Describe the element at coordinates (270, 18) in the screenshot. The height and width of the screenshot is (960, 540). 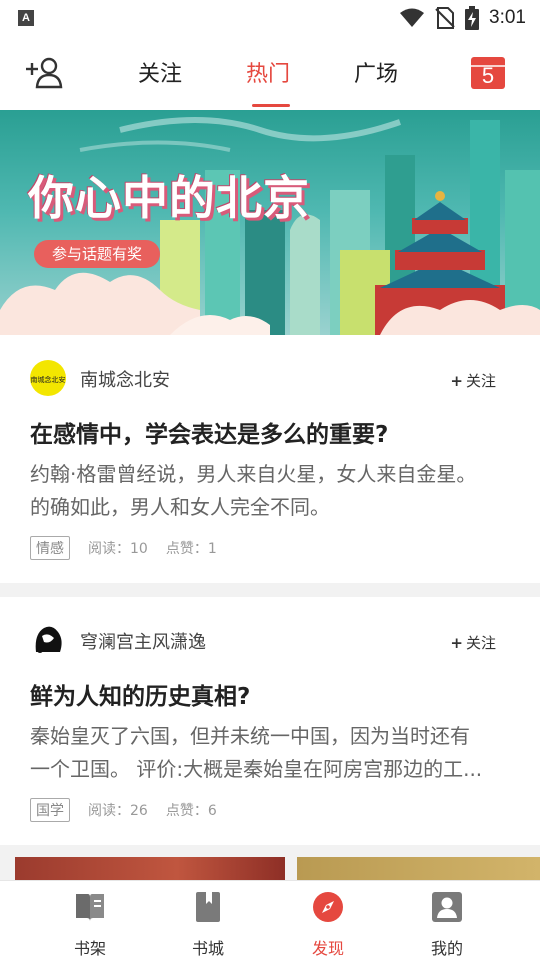
I see `status-bar: A 3:01` at that location.